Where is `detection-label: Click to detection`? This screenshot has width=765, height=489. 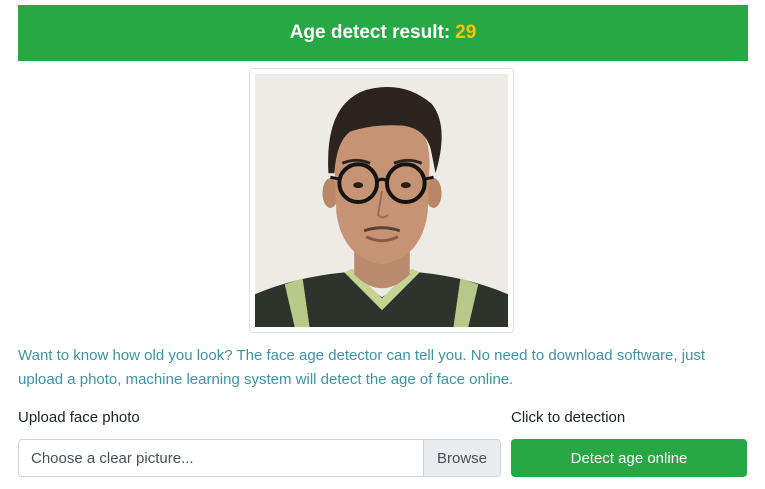
detection-label: Click to detection is located at coordinates (568, 417).